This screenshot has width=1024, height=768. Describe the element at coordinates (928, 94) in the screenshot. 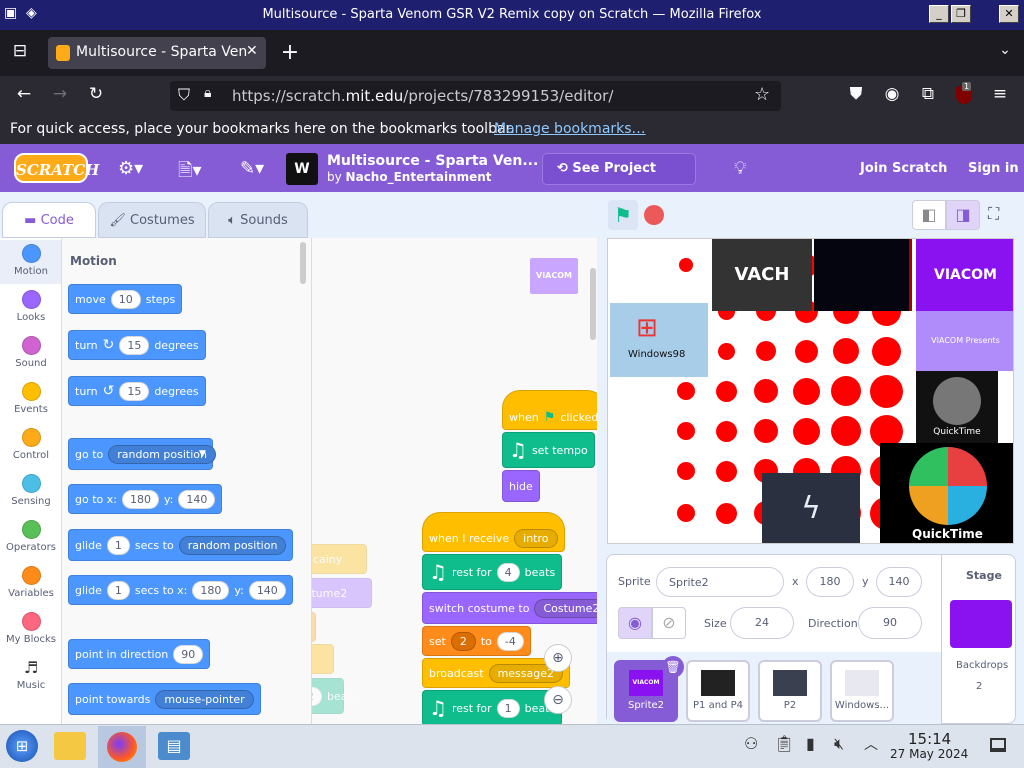

I see `extensions-icon: ⧉` at that location.